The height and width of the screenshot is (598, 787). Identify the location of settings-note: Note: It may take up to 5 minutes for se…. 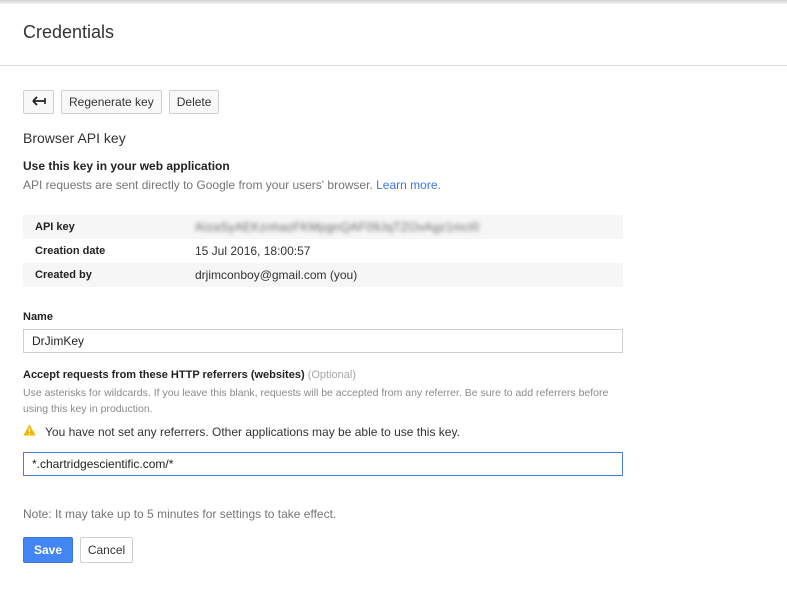
(180, 514).